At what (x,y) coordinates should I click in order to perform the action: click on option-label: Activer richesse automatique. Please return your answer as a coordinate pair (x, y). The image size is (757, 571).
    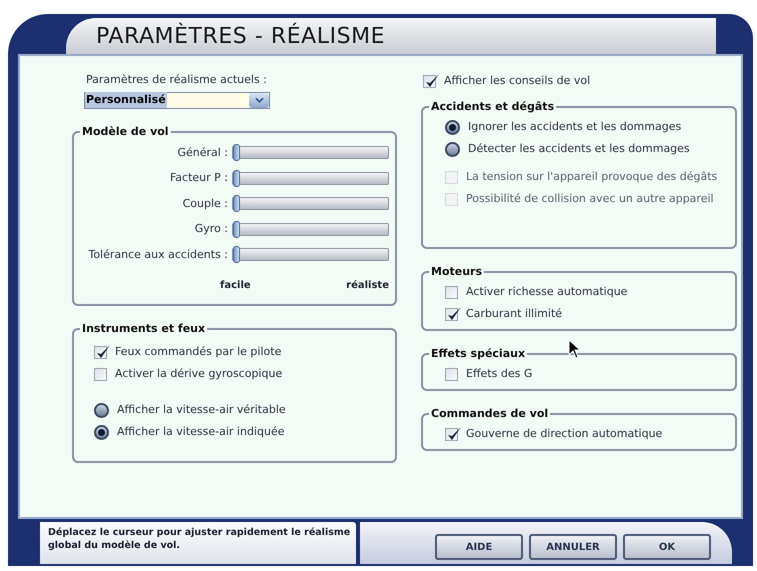
    Looking at the image, I should click on (547, 292).